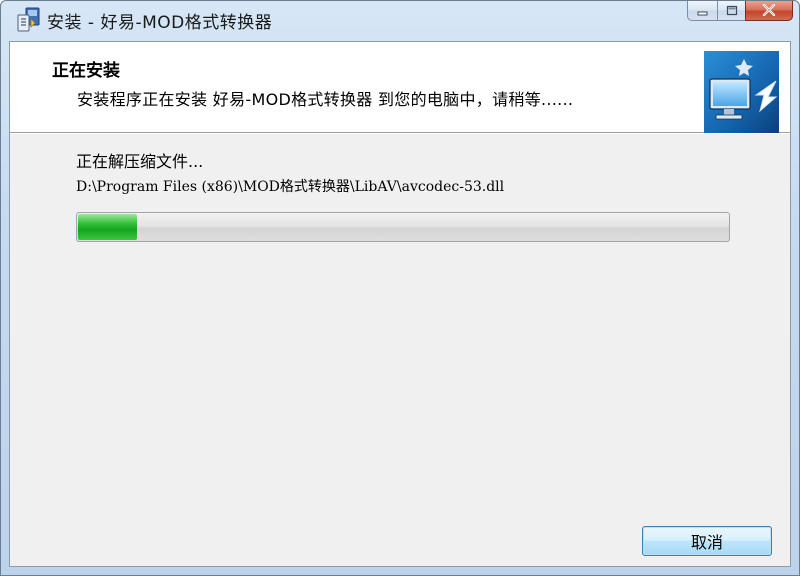 The width and height of the screenshot is (800, 576). I want to click on caption-buttons, so click(740, 12).